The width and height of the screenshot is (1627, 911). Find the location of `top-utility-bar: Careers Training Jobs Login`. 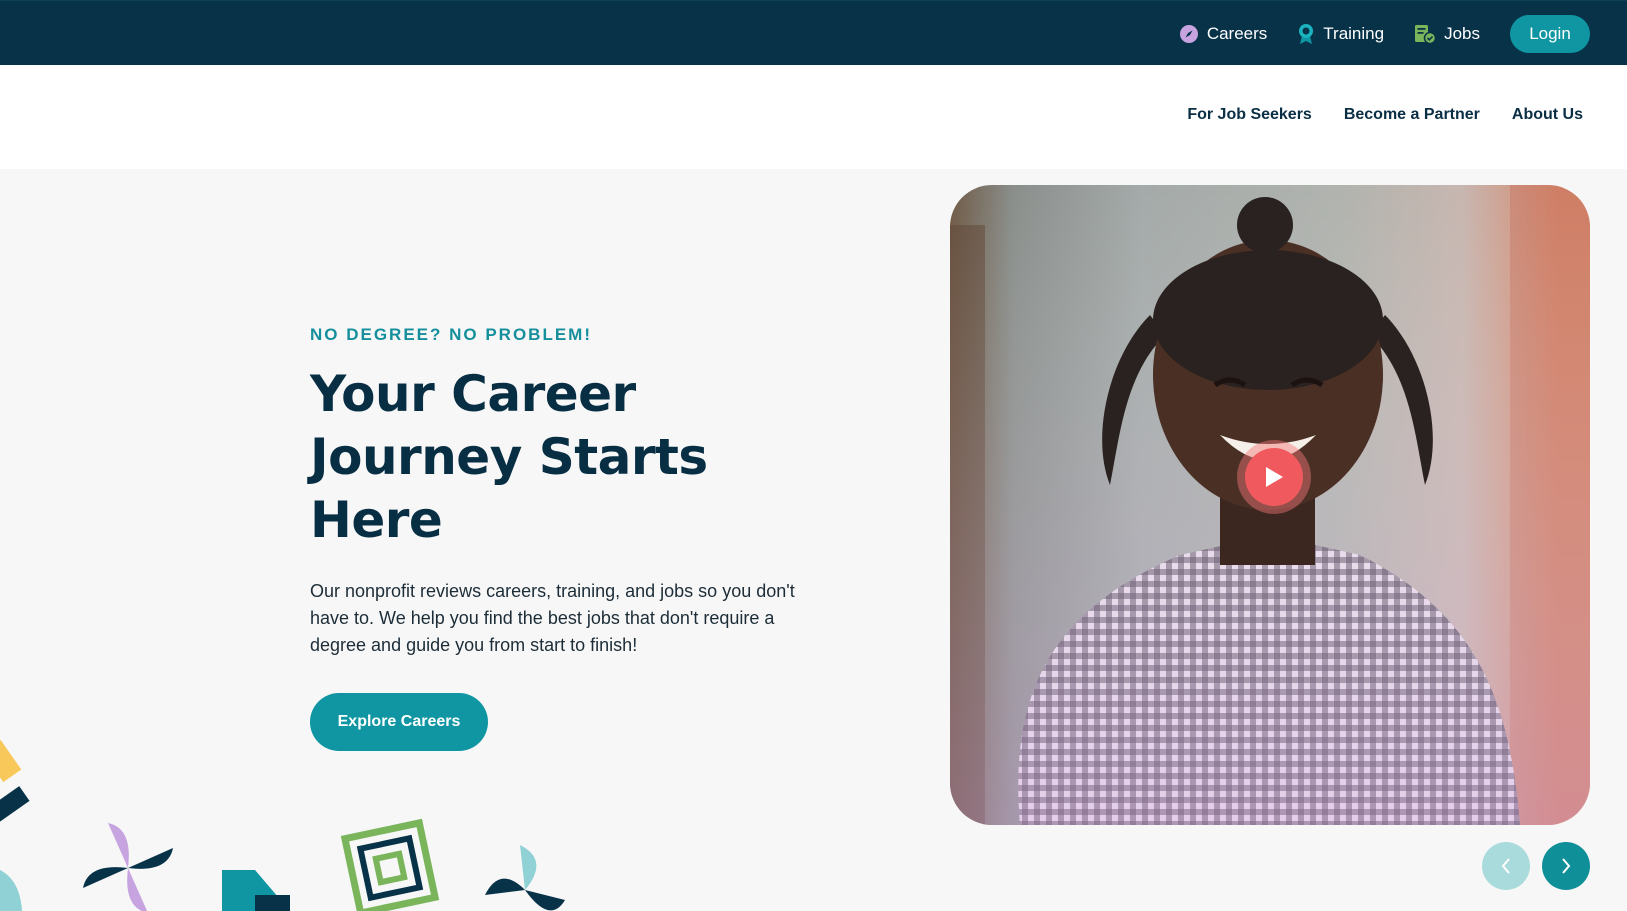

top-utility-bar: Careers Training Jobs Login is located at coordinates (813, 32).